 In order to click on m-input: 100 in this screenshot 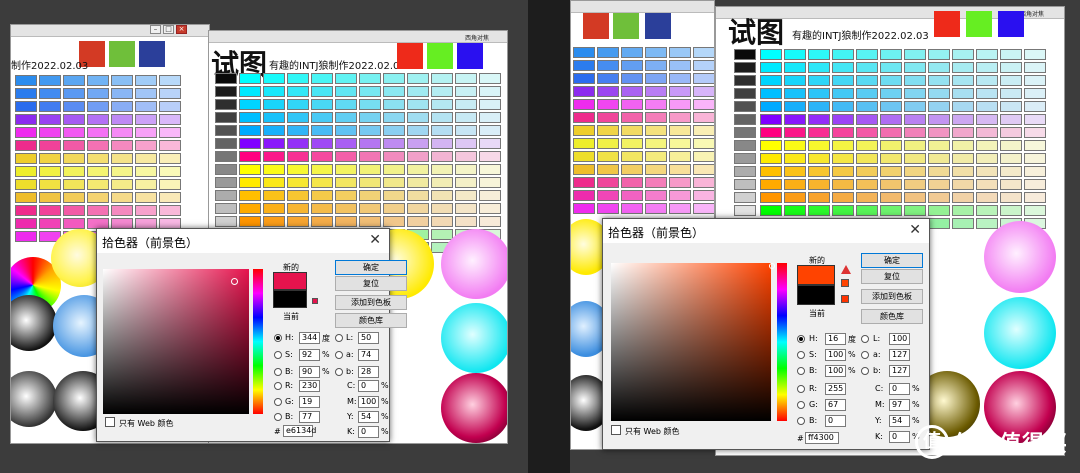, I will do `click(368, 402)`.